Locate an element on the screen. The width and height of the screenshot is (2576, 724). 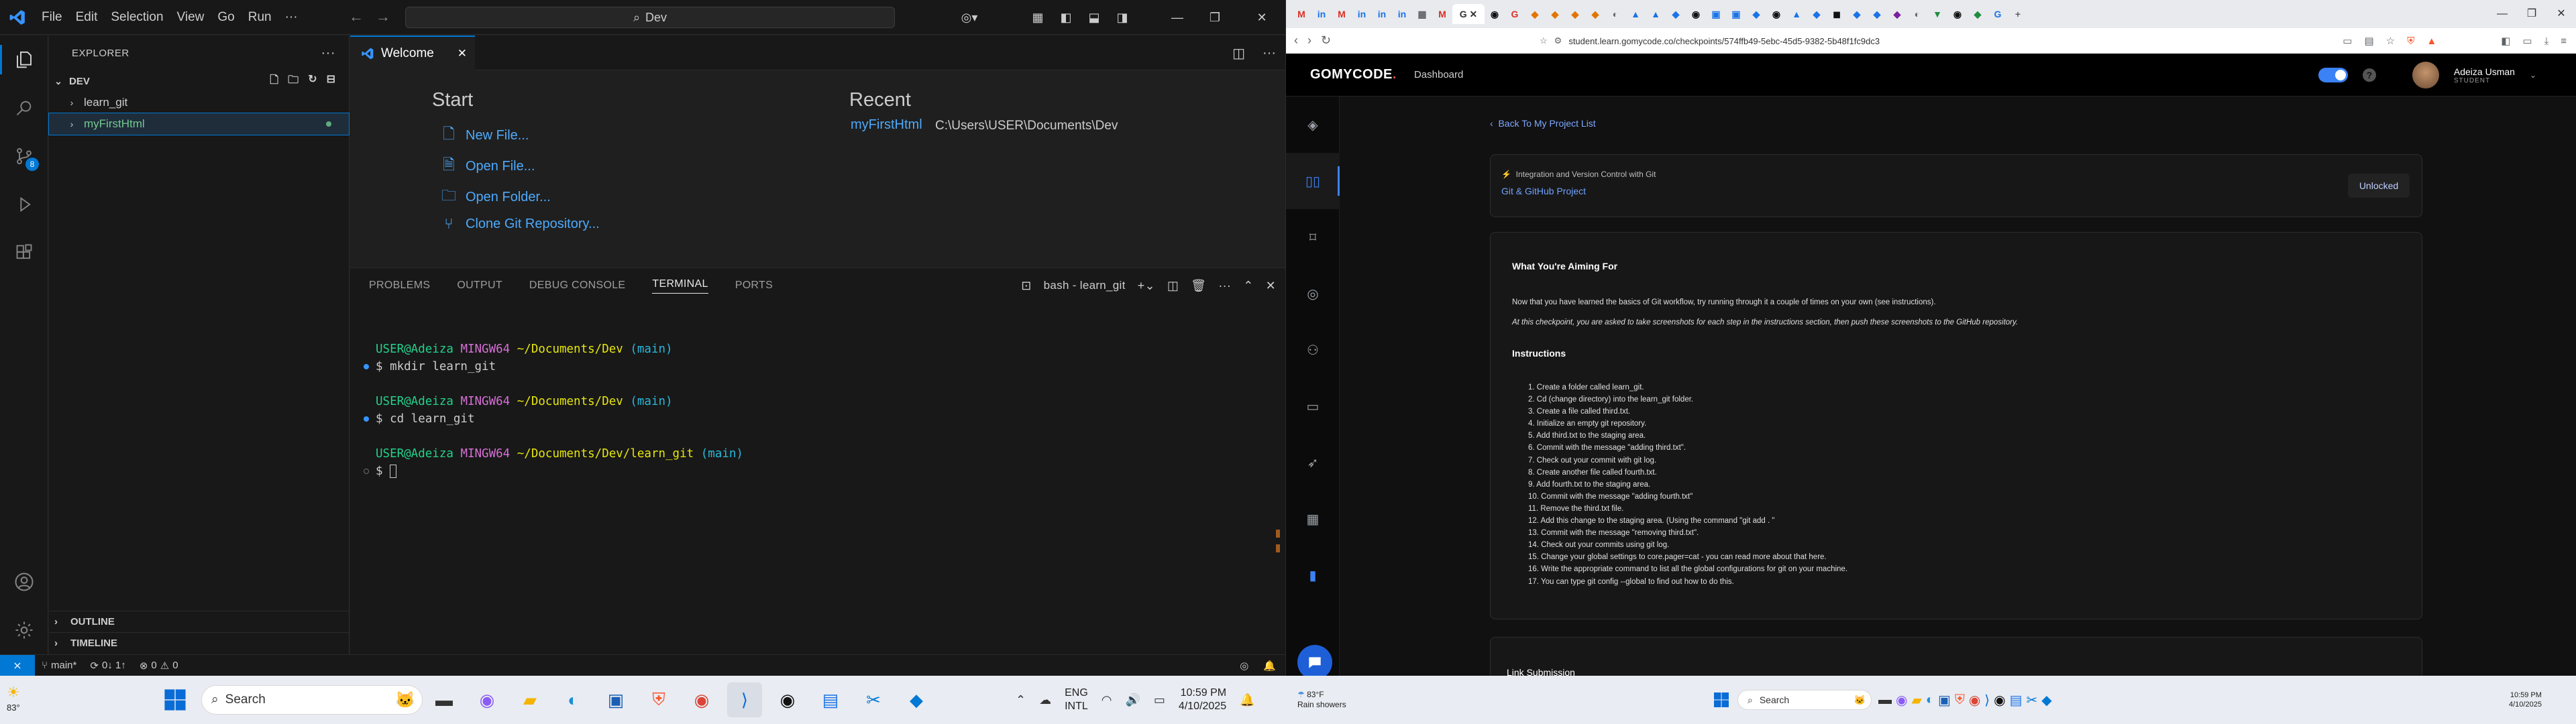
settings-gear-icon is located at coordinates (24, 630).